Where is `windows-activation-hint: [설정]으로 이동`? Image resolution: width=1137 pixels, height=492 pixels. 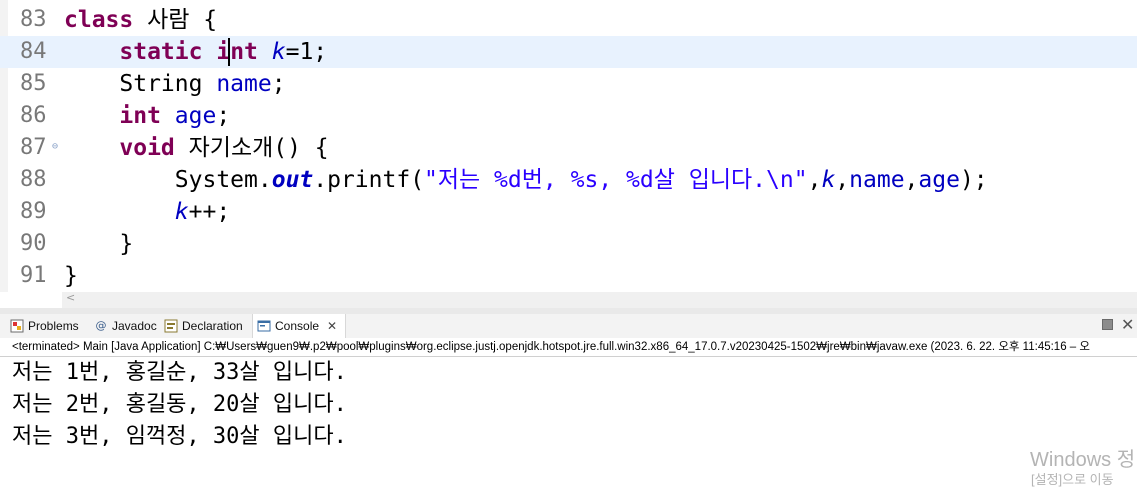
windows-activation-hint: [설정]으로 이동 is located at coordinates (1072, 479).